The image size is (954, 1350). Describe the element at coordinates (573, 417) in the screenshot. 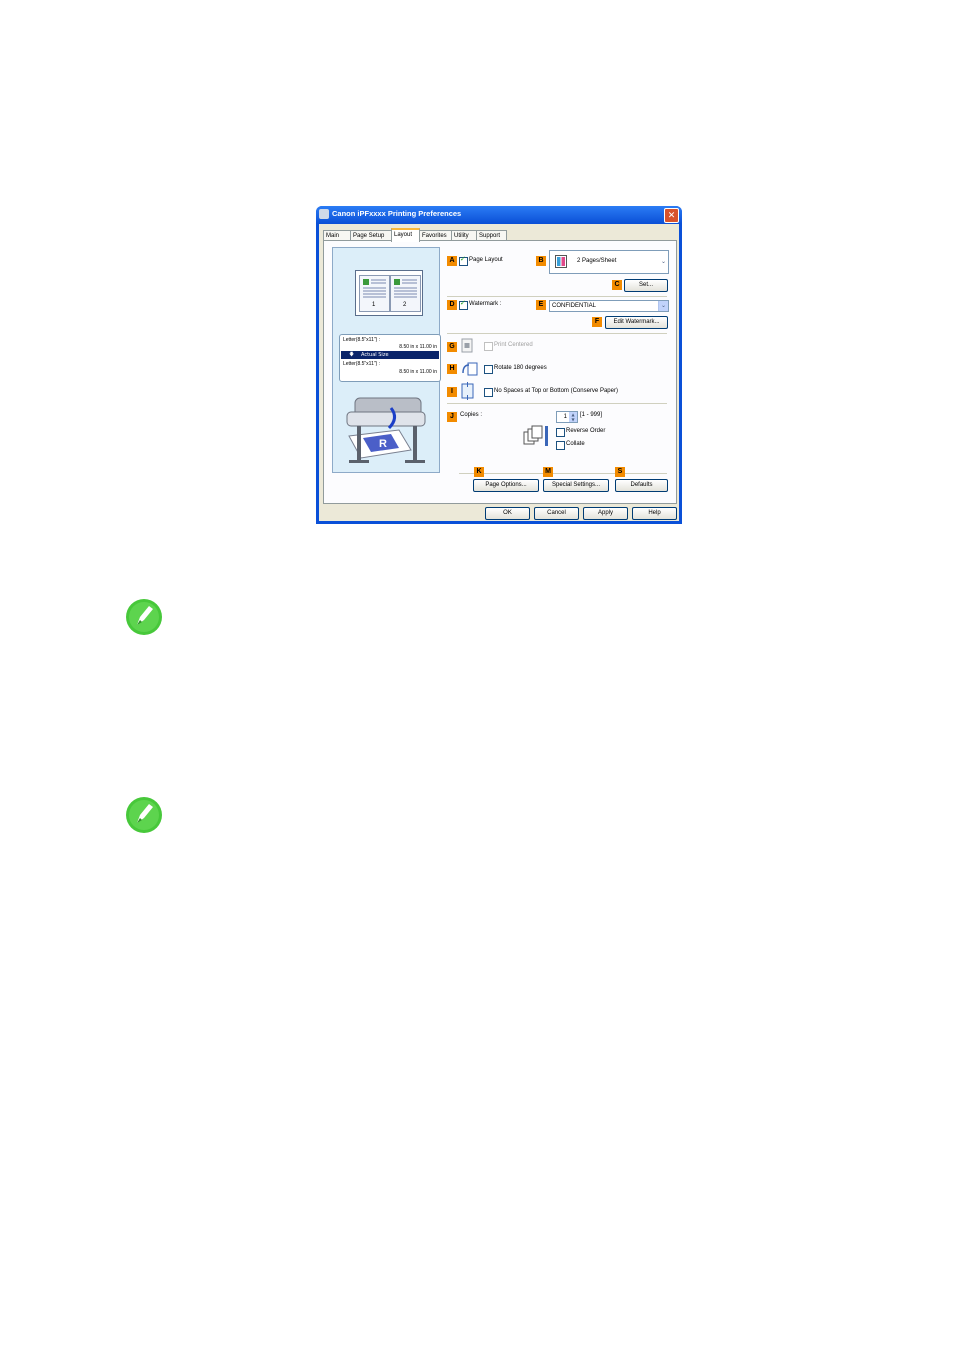

I see `spin-arrows-icon: ▲ ▼` at that location.